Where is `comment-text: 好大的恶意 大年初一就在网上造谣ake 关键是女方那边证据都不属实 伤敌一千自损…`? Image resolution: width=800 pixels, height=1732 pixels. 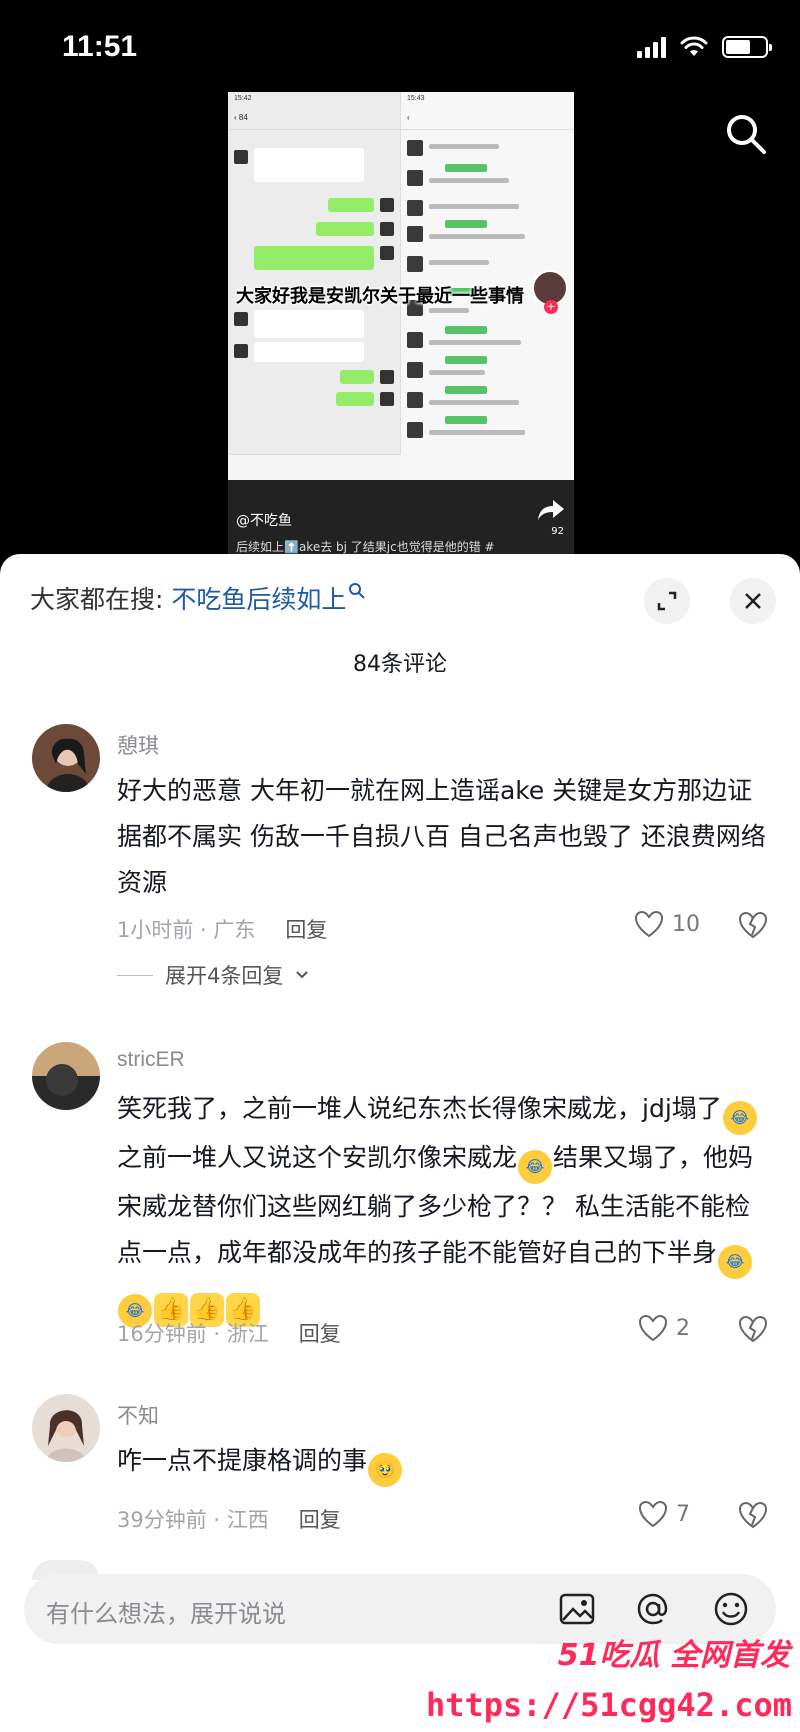
comment-text: 好大的恶意 大年初一就在网上造谣ake 关键是女方那边证据都不属实 伤敌一千自损… is located at coordinates (441, 836).